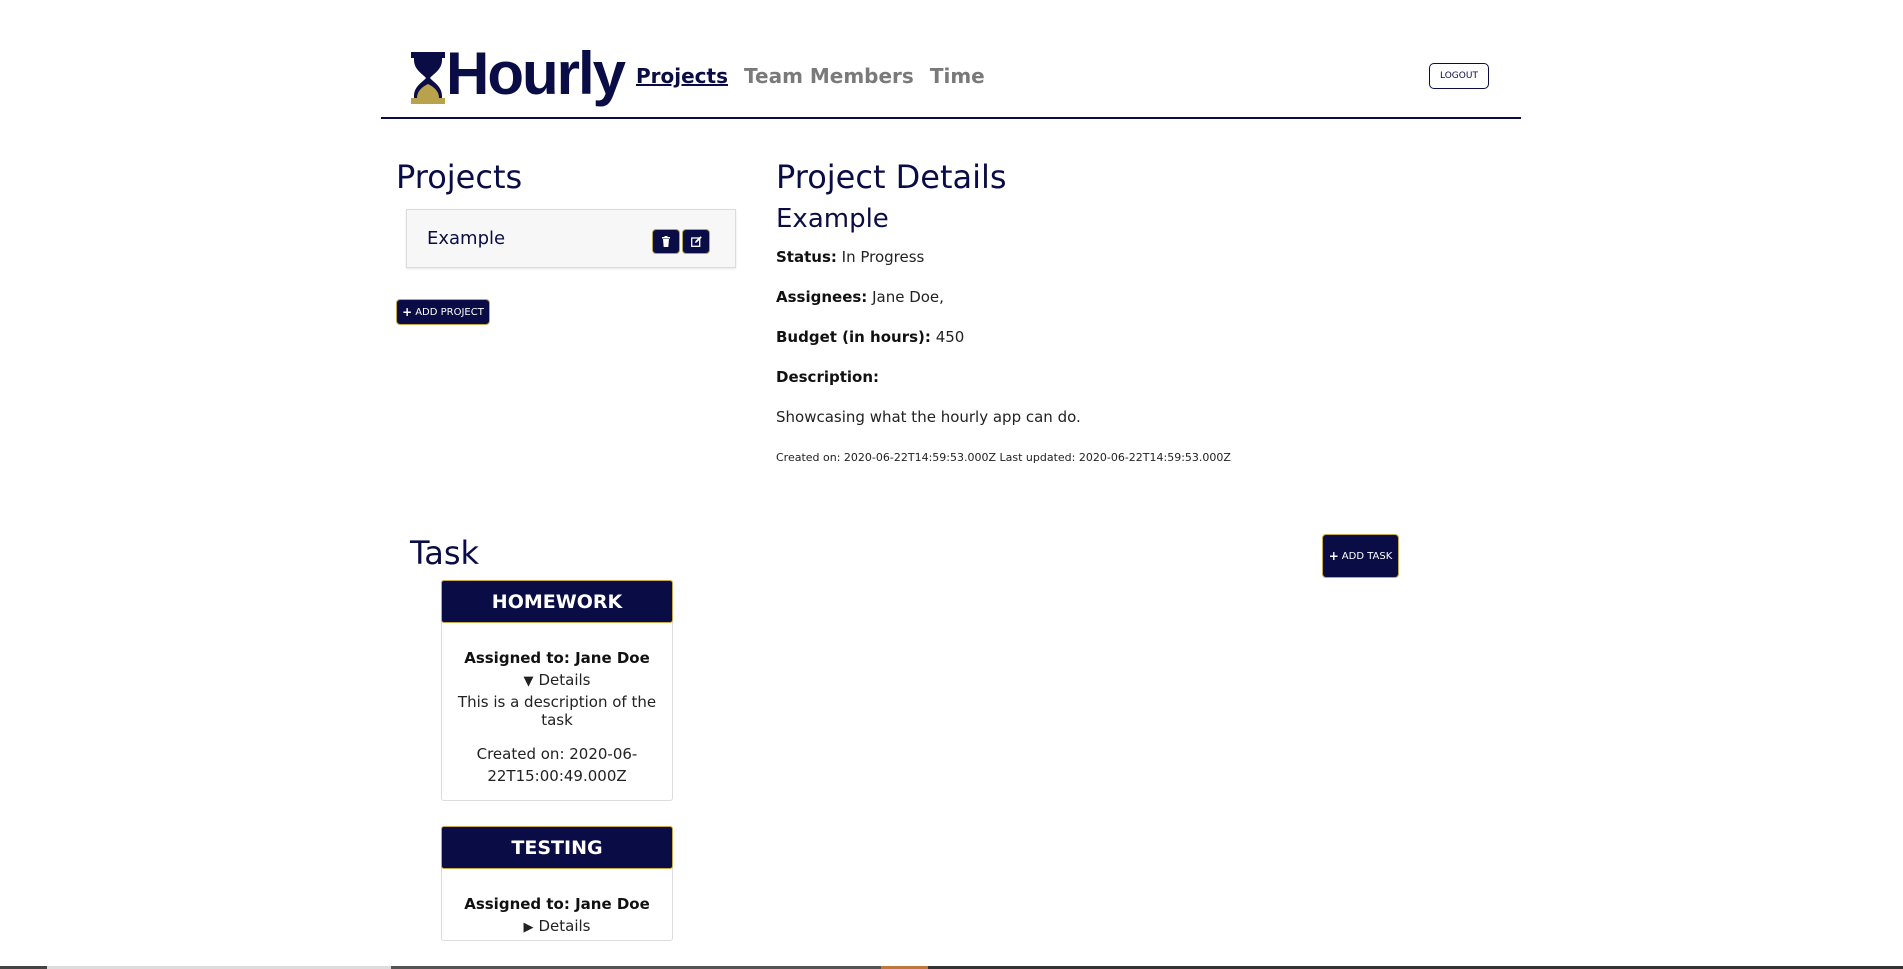  I want to click on project-budget: Budget (in hours): 450, so click(870, 337).